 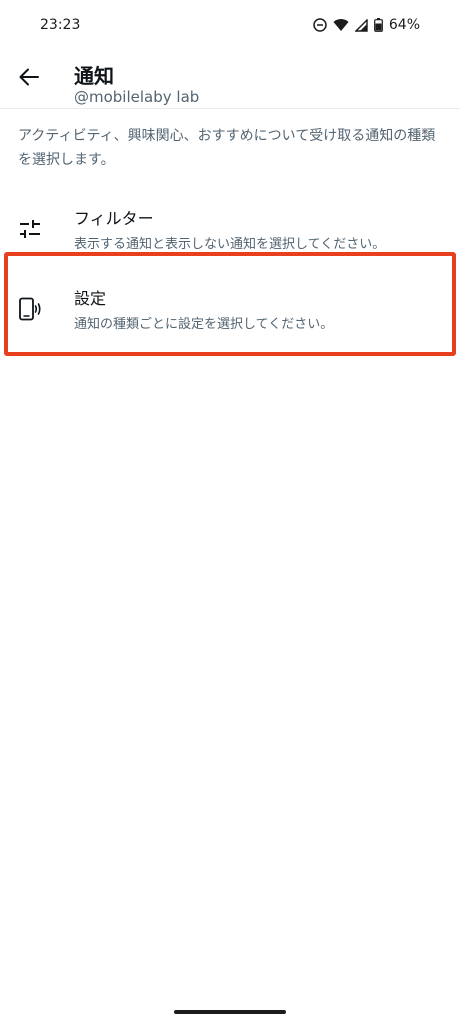 What do you see at coordinates (137, 97) in the screenshot?
I see `account-handle: @mobilelaby lab` at bounding box center [137, 97].